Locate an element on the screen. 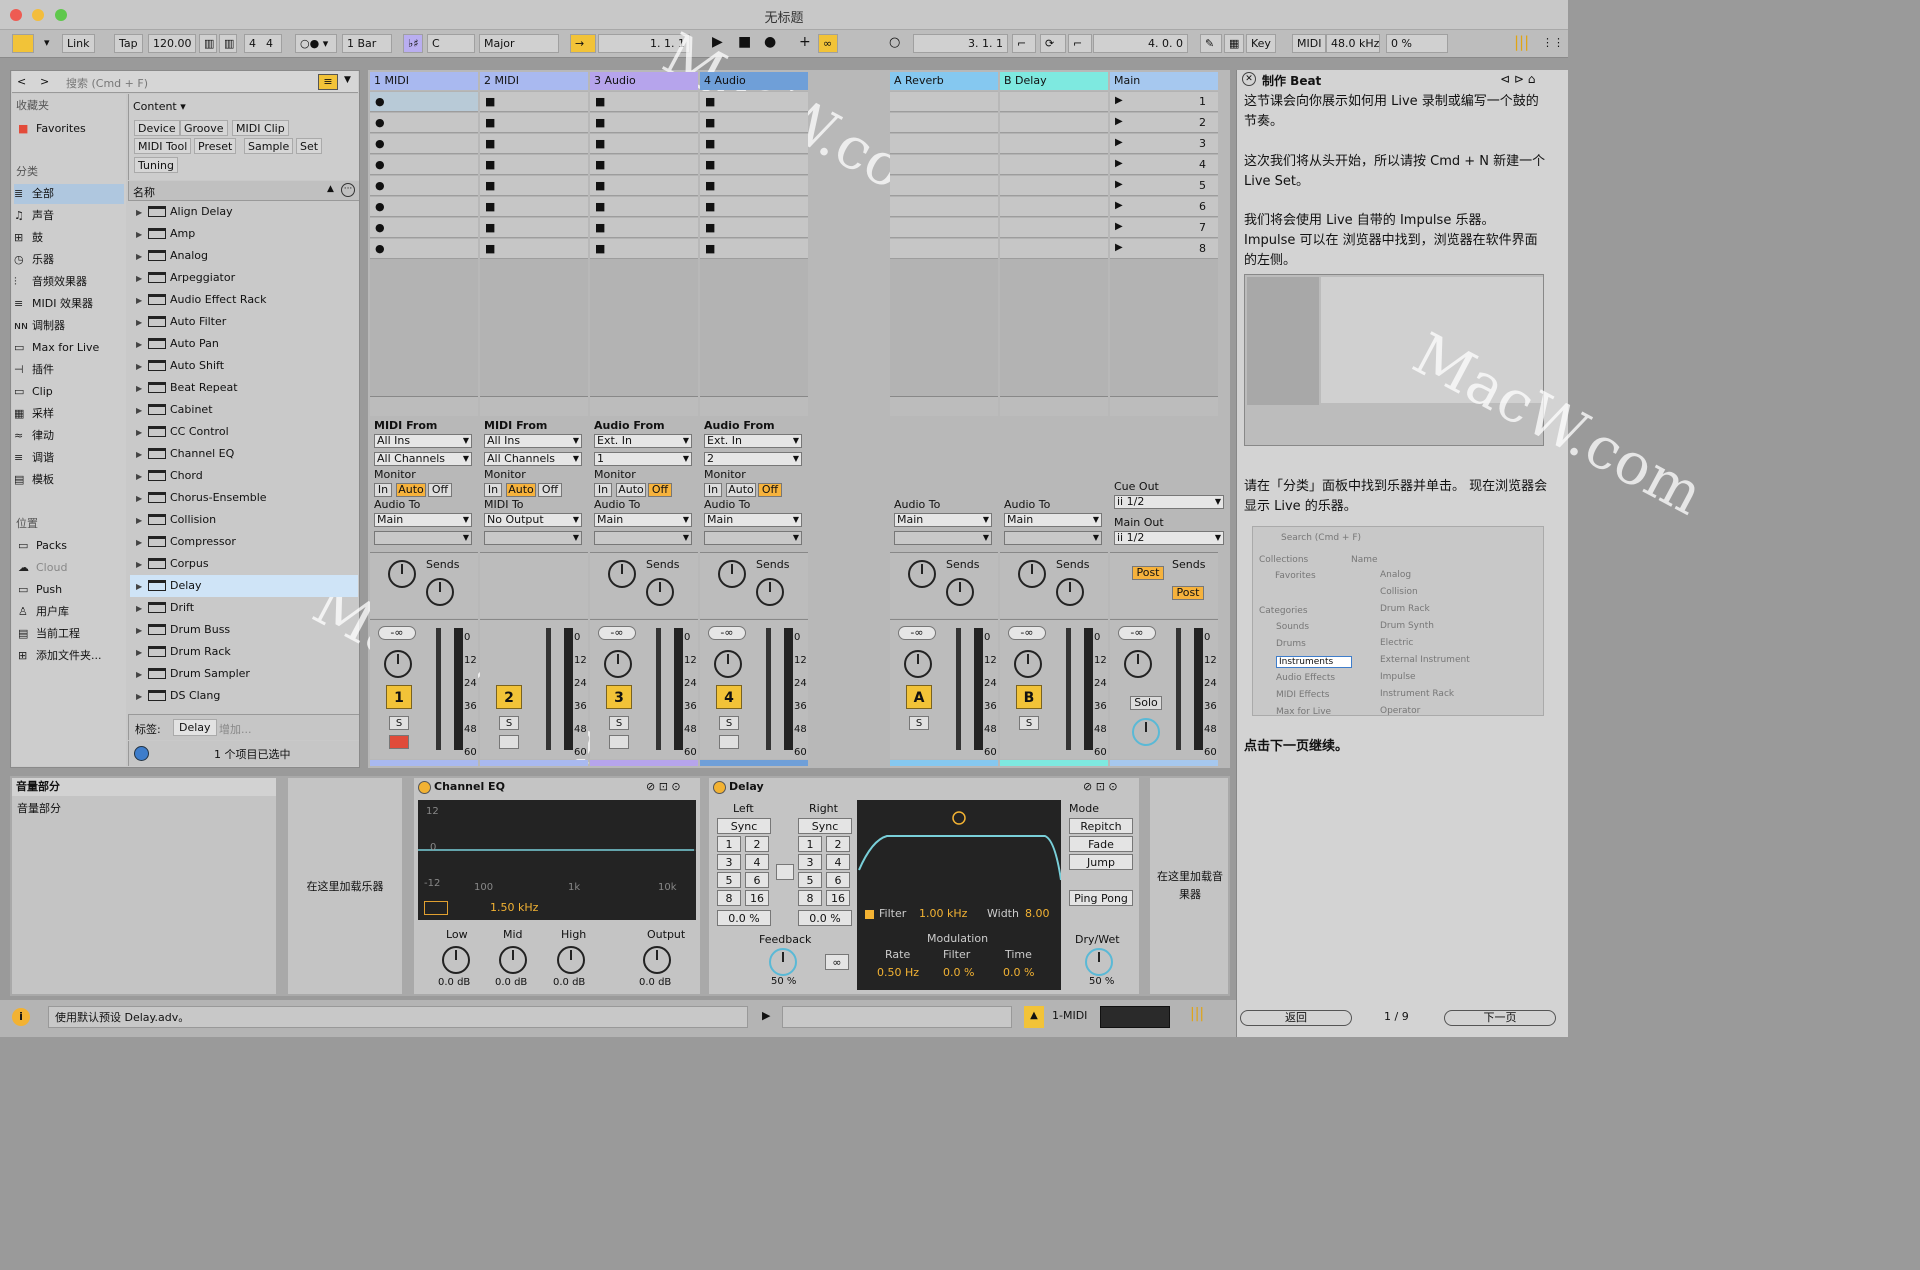 Image resolution: width=1920 pixels, height=1270 pixels. dry-wet-knob is located at coordinates (1099, 962).